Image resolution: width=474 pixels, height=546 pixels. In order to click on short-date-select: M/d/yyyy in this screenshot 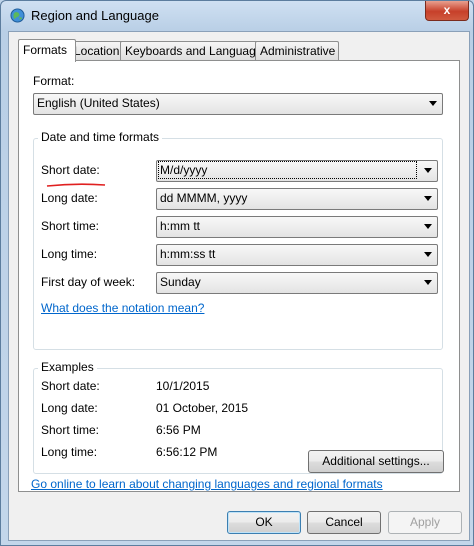, I will do `click(297, 171)`.